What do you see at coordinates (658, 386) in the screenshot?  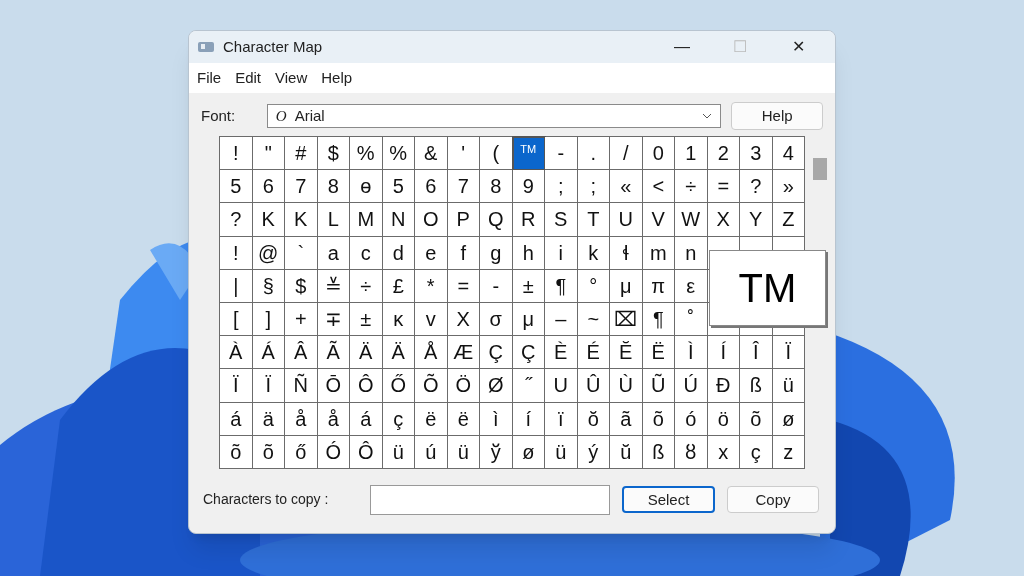 I see `character-cell: Ũ` at bounding box center [658, 386].